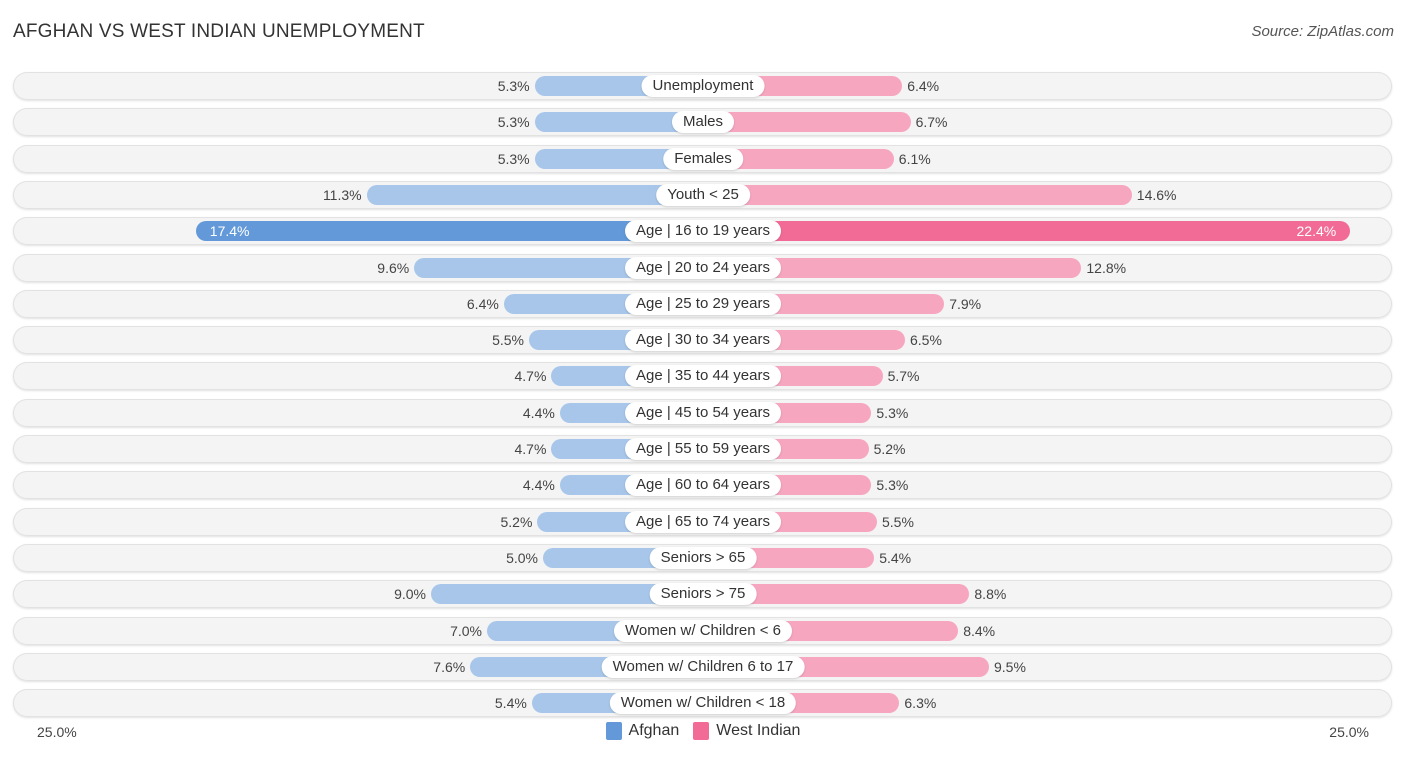 This screenshot has height=757, width=1406. I want to click on chart-source: Source: ZipAtlas.com, so click(1322, 31).